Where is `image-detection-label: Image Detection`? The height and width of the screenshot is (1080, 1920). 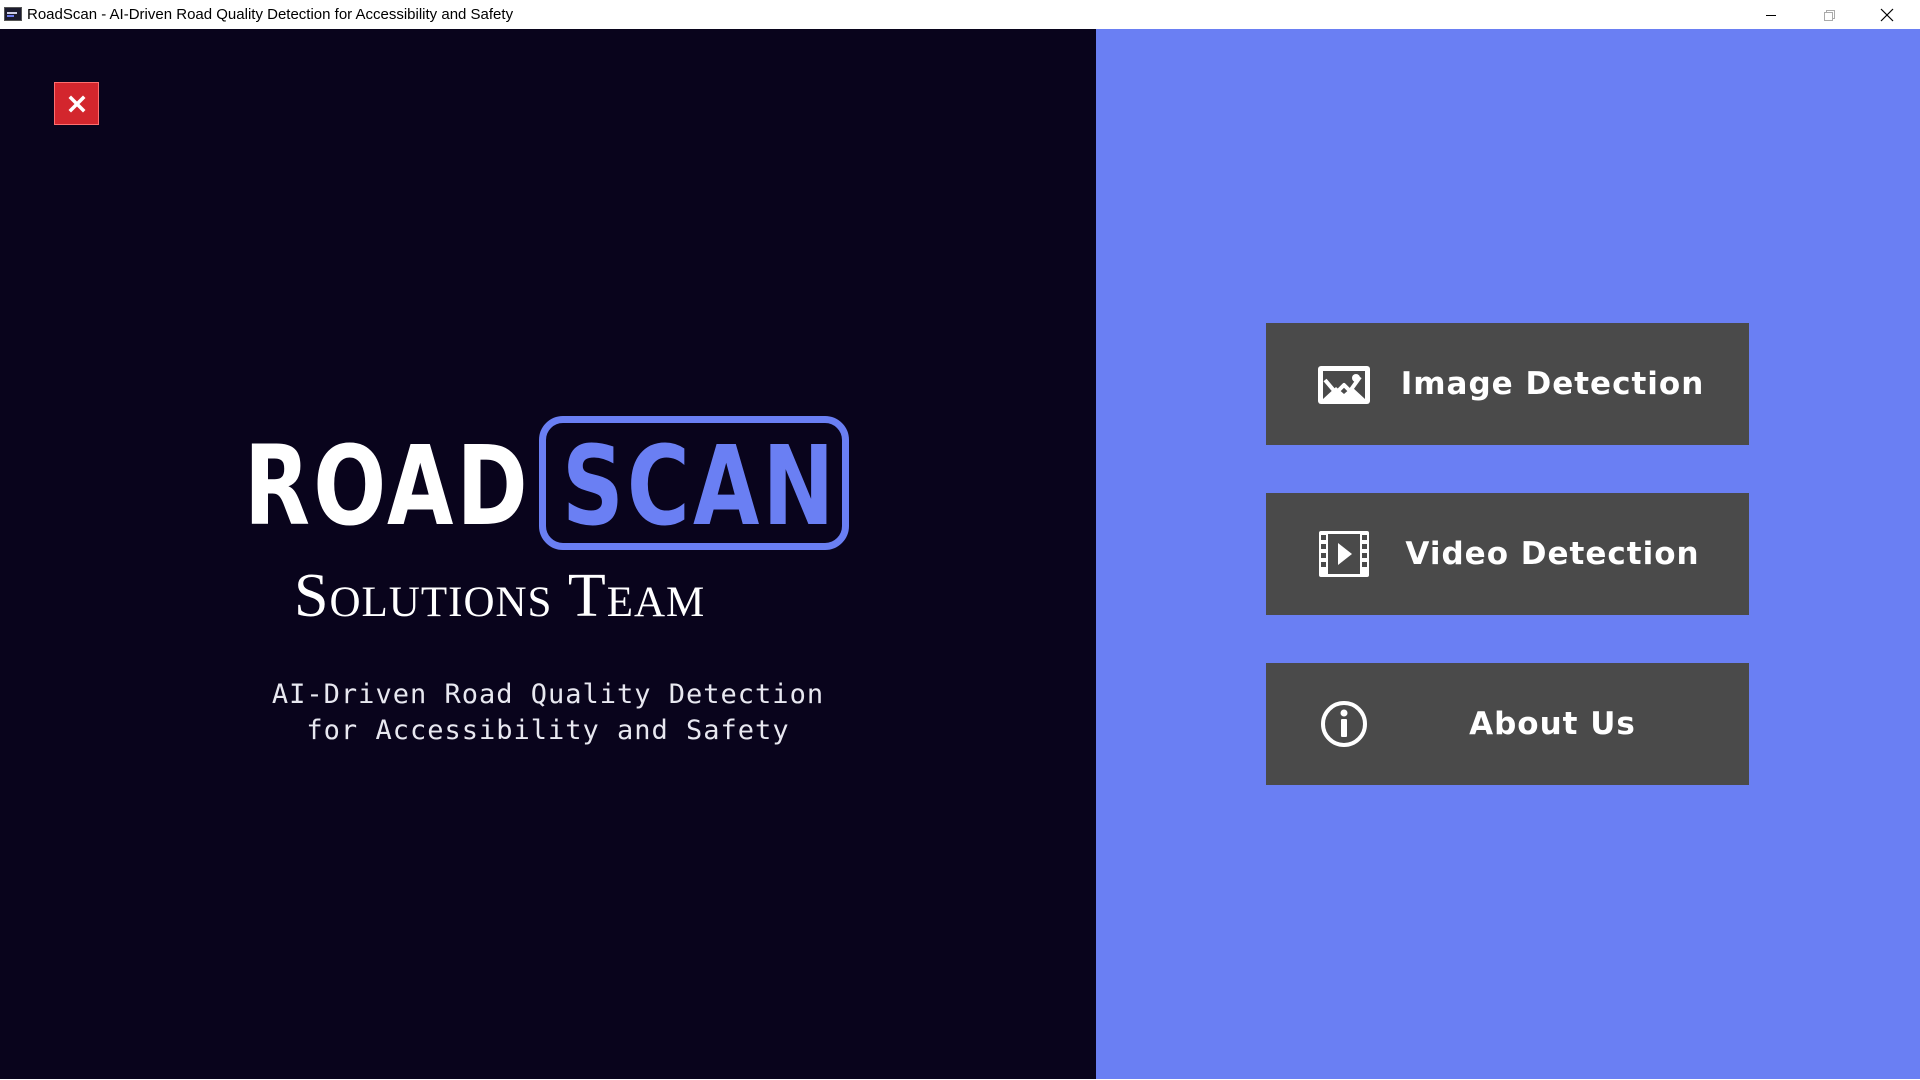
image-detection-label: Image Detection is located at coordinates (1552, 384).